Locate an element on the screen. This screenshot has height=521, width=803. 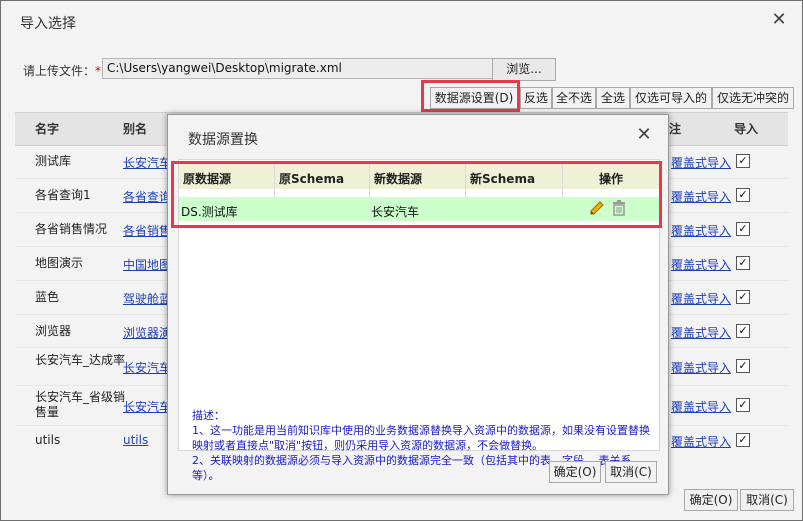
row-alias-link: 长安汽车_达成率 is located at coordinates (146, 367).